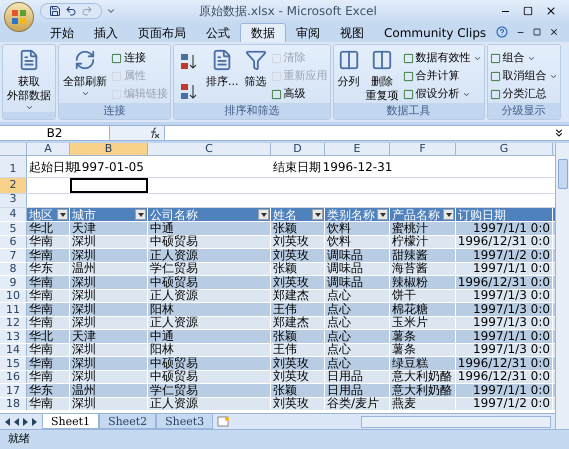  What do you see at coordinates (71, 421) in the screenshot?
I see `sheet-tab: Sheet1` at bounding box center [71, 421].